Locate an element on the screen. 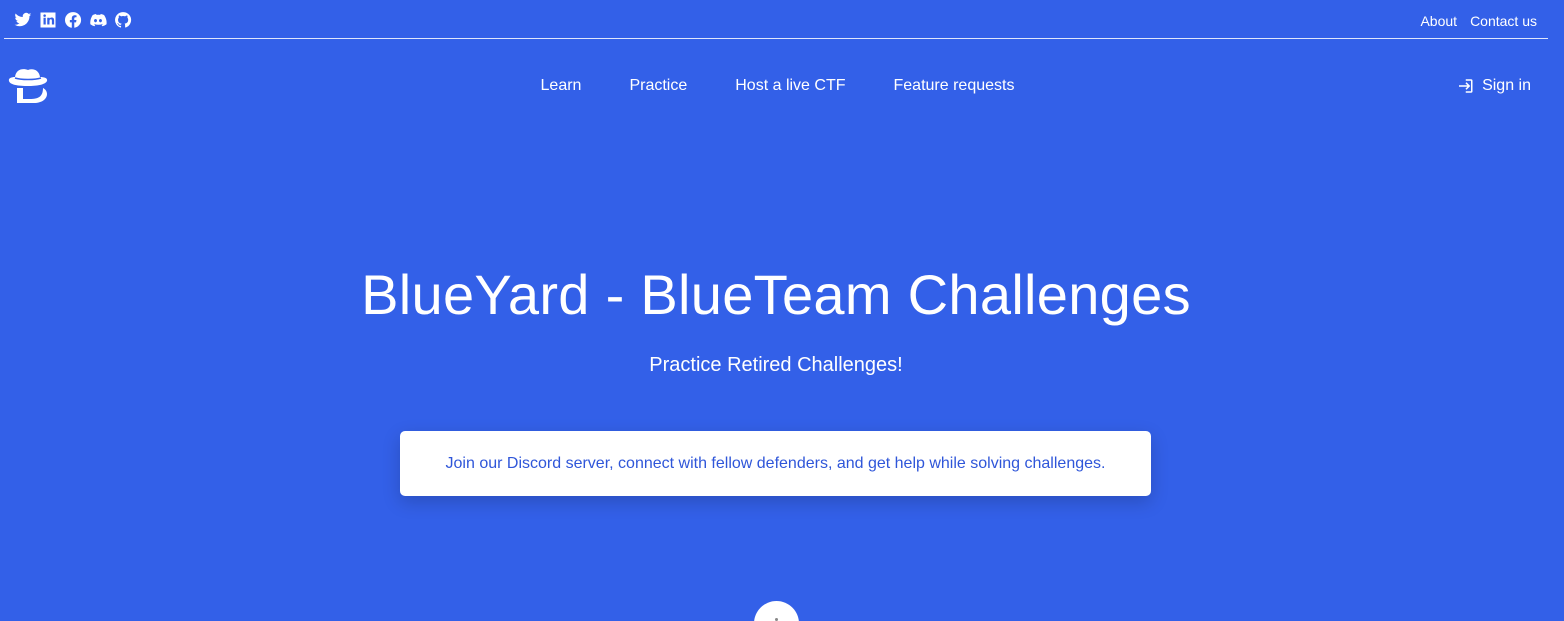  facebook-icon is located at coordinates (73, 20).